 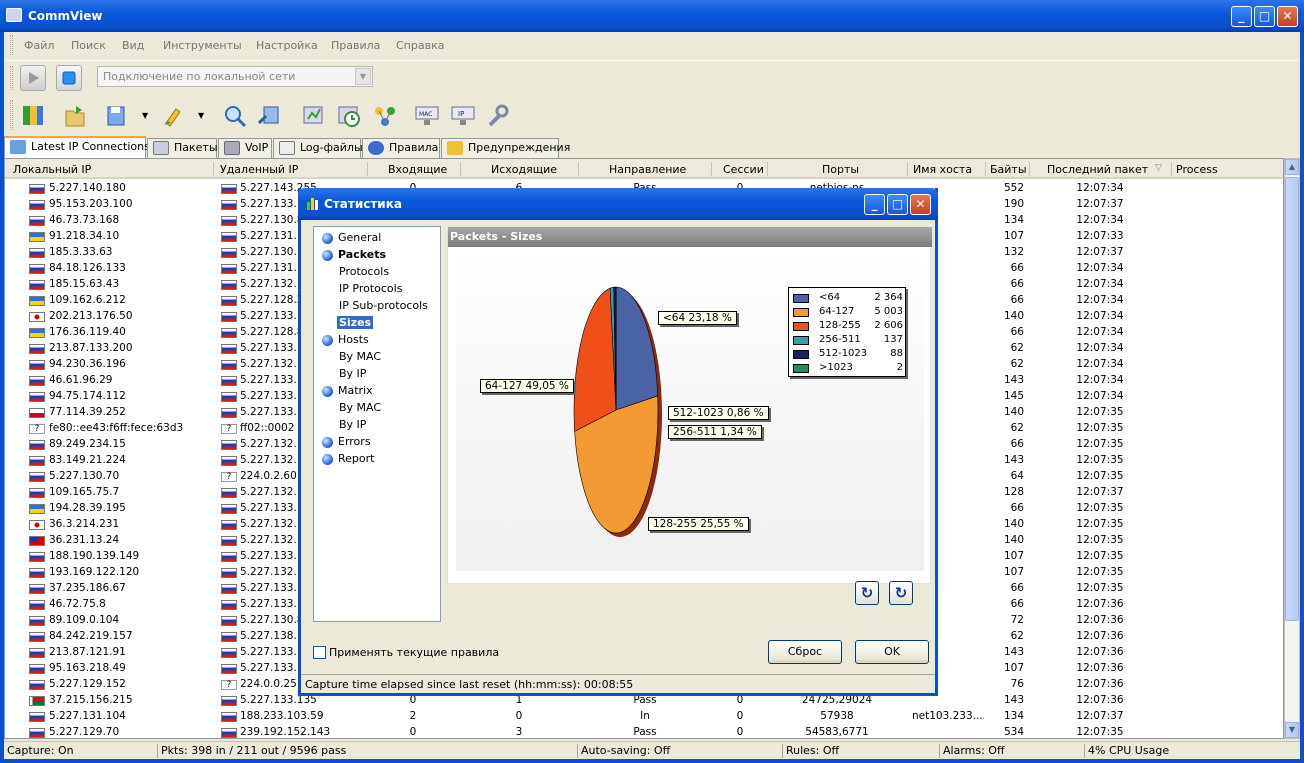 I want to click on column-outgoing: Исходящие, so click(x=524, y=171).